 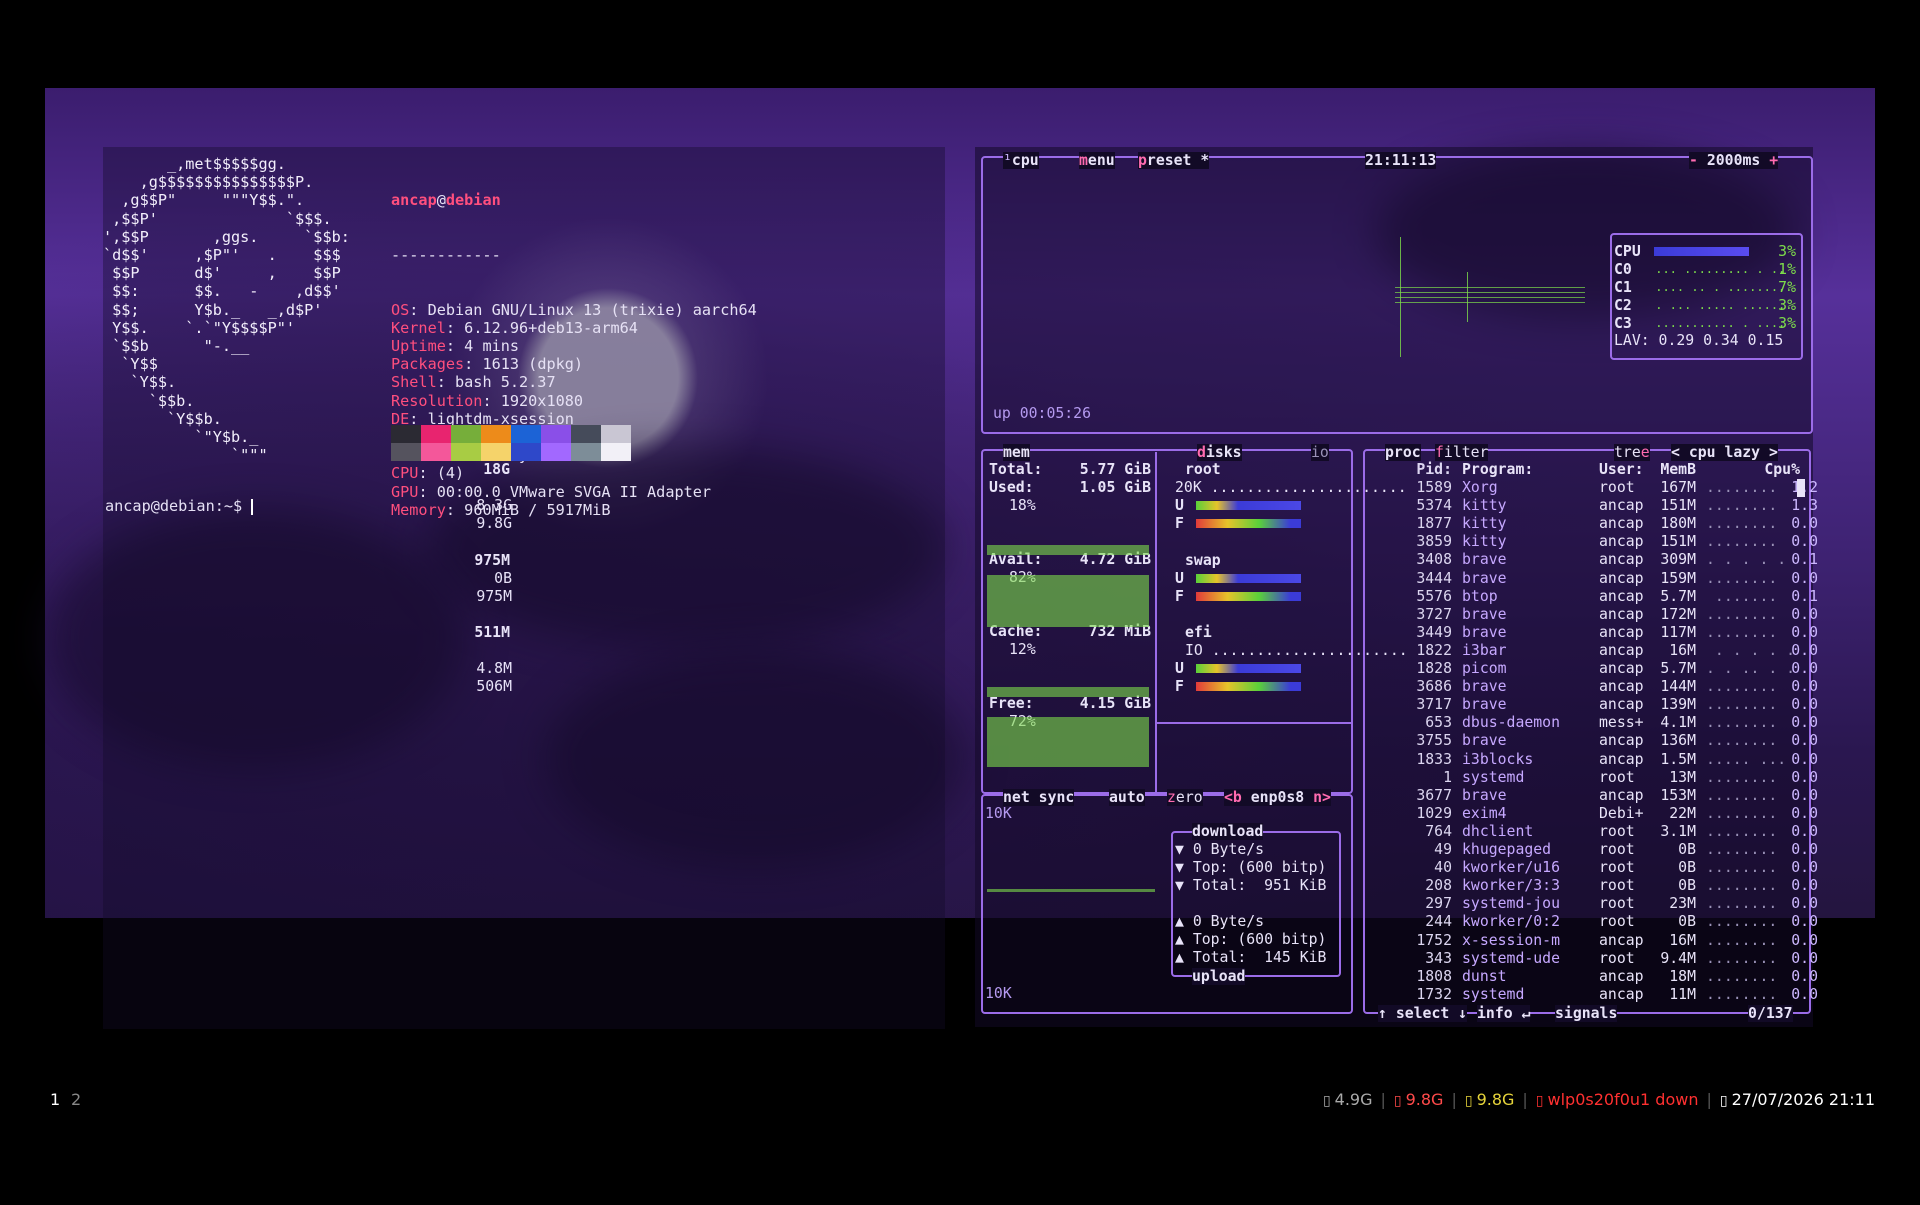 What do you see at coordinates (1462, 452) in the screenshot?
I see `proc-filter-button: filter` at bounding box center [1462, 452].